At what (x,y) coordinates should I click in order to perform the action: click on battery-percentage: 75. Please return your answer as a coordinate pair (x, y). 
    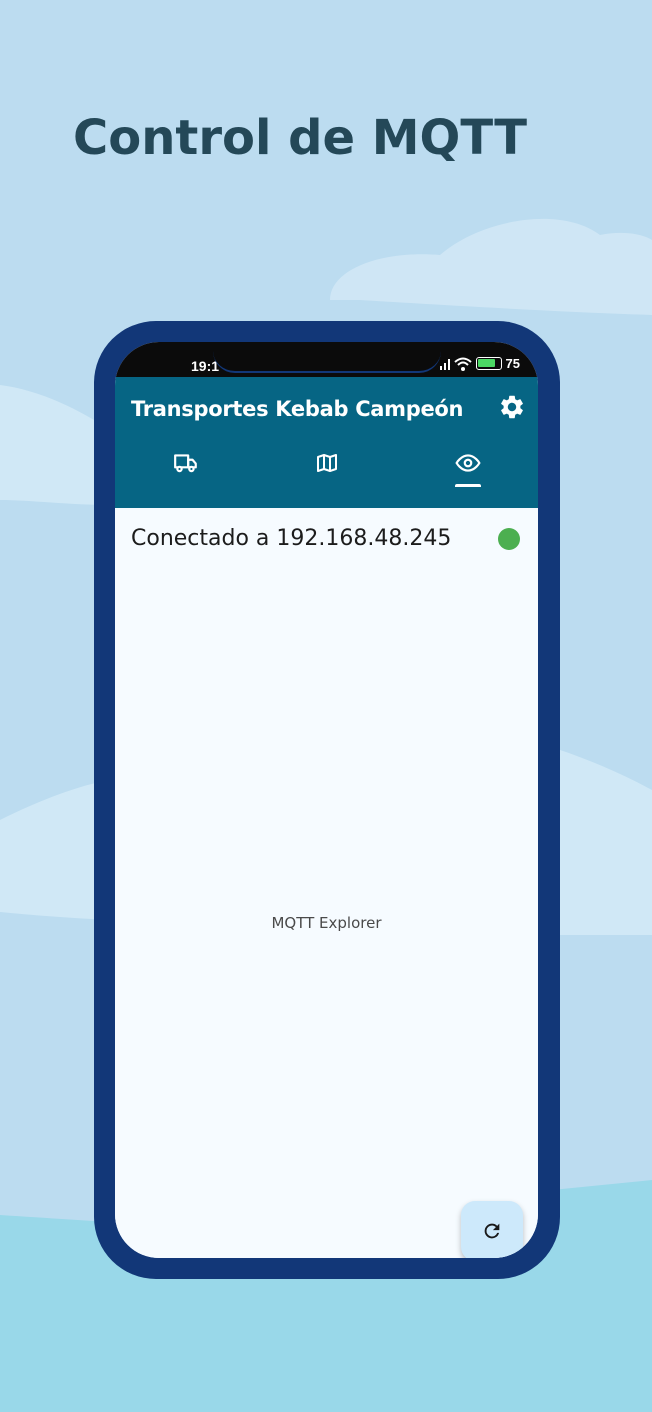
    Looking at the image, I should click on (512, 363).